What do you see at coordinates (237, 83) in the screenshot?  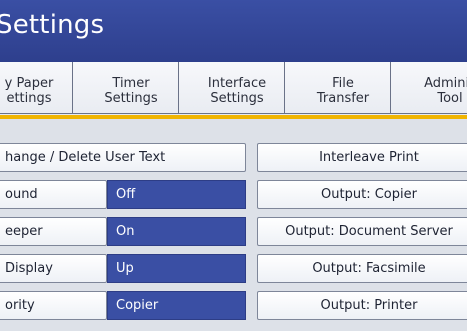 I see `tab-label-line1: Interface` at bounding box center [237, 83].